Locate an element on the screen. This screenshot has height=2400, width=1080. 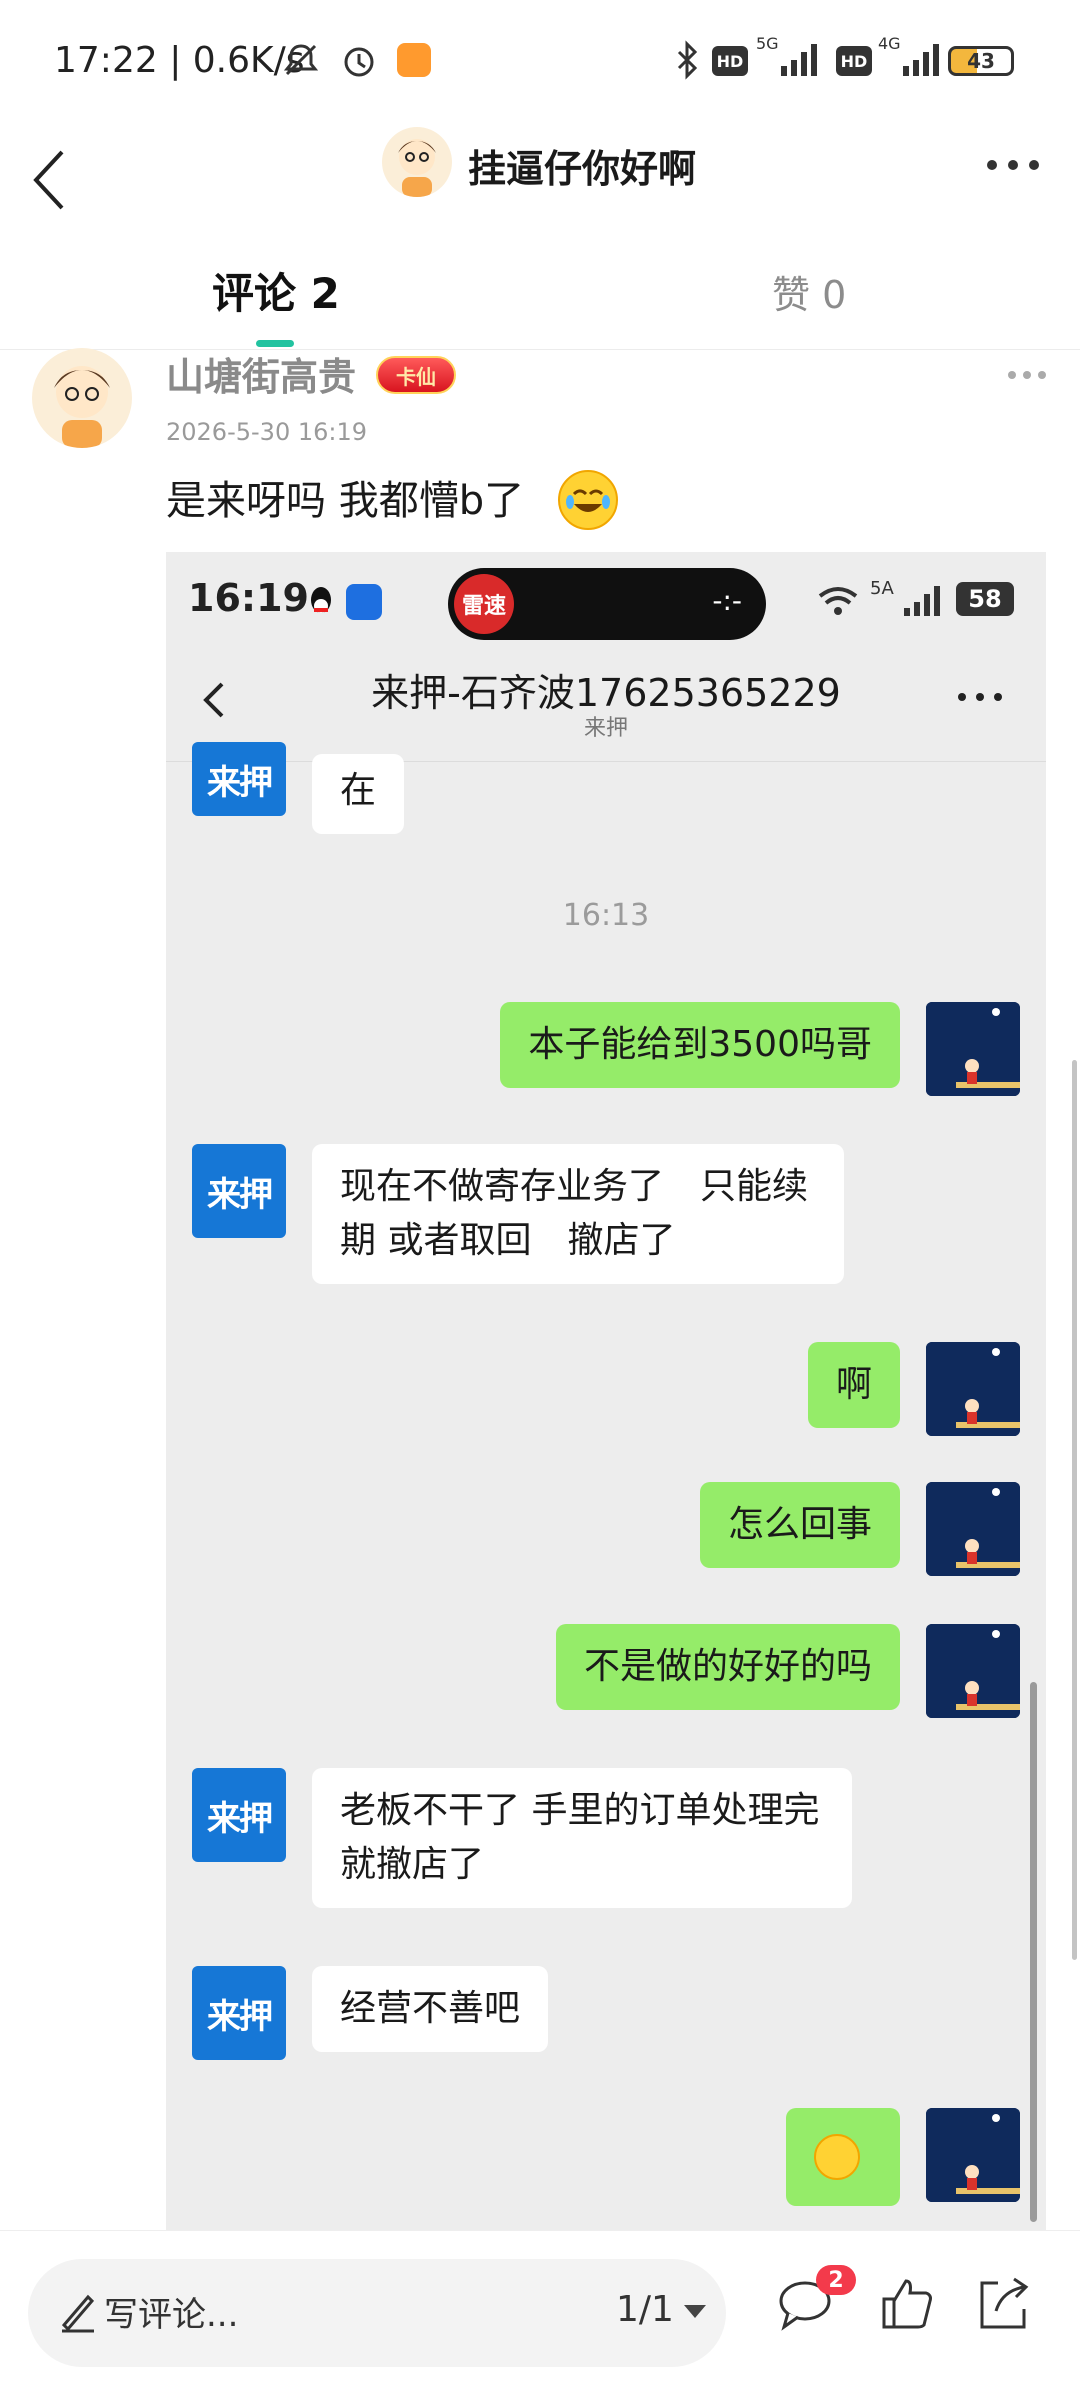
message-bubble: 不是做的好好的吗 is located at coordinates (727, 1667).